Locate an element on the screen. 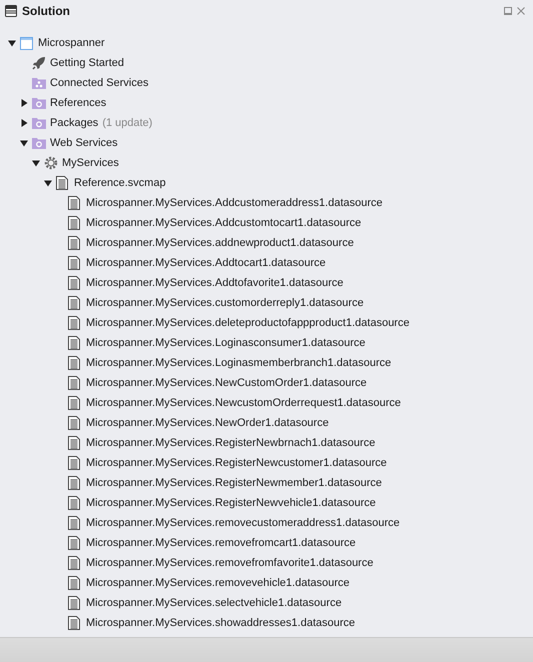 The image size is (533, 662). tree-item: References is located at coordinates (78, 103).